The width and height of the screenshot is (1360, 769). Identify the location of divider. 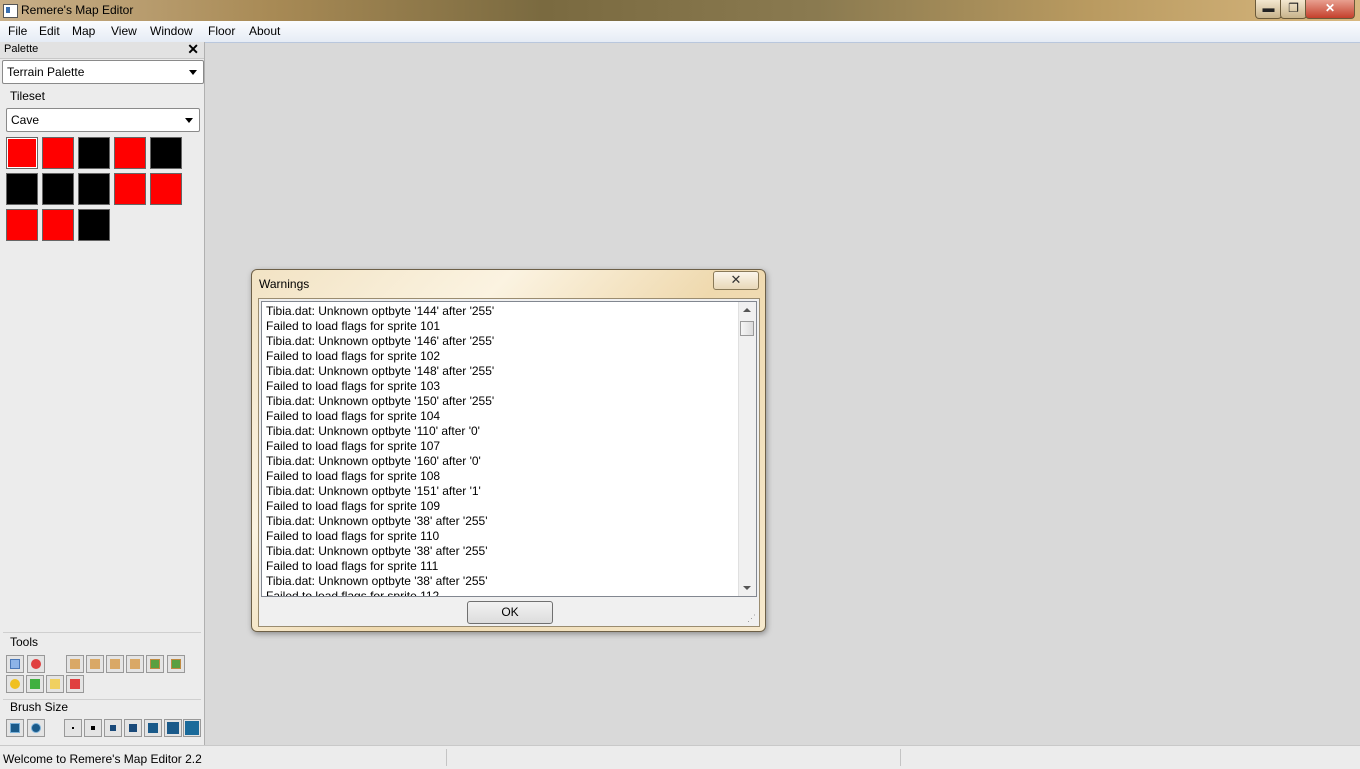
(102, 632).